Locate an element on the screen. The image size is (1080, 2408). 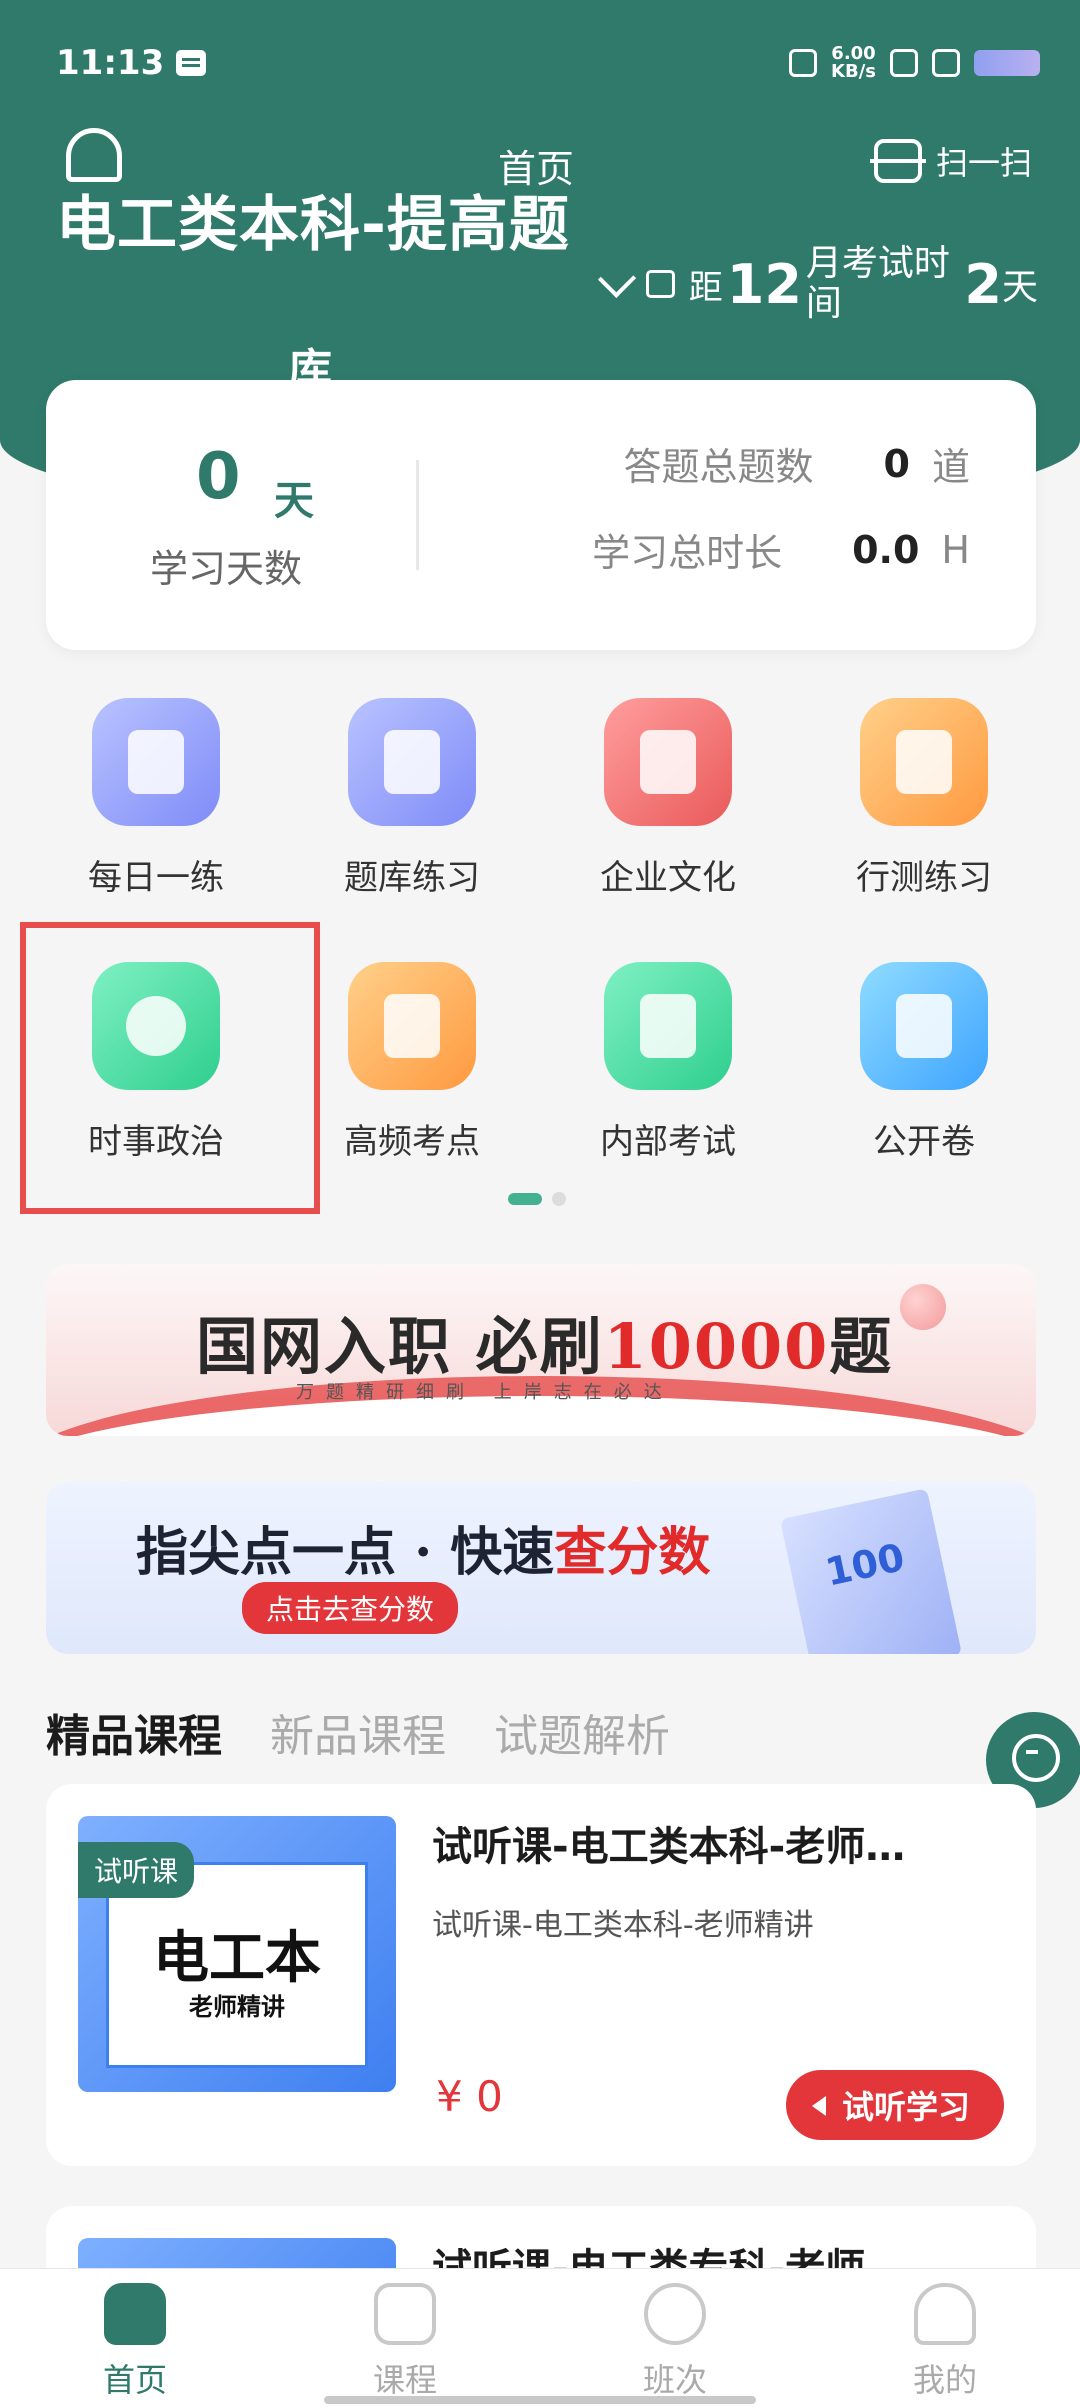
total-time-unit: H is located at coordinates (955, 549).